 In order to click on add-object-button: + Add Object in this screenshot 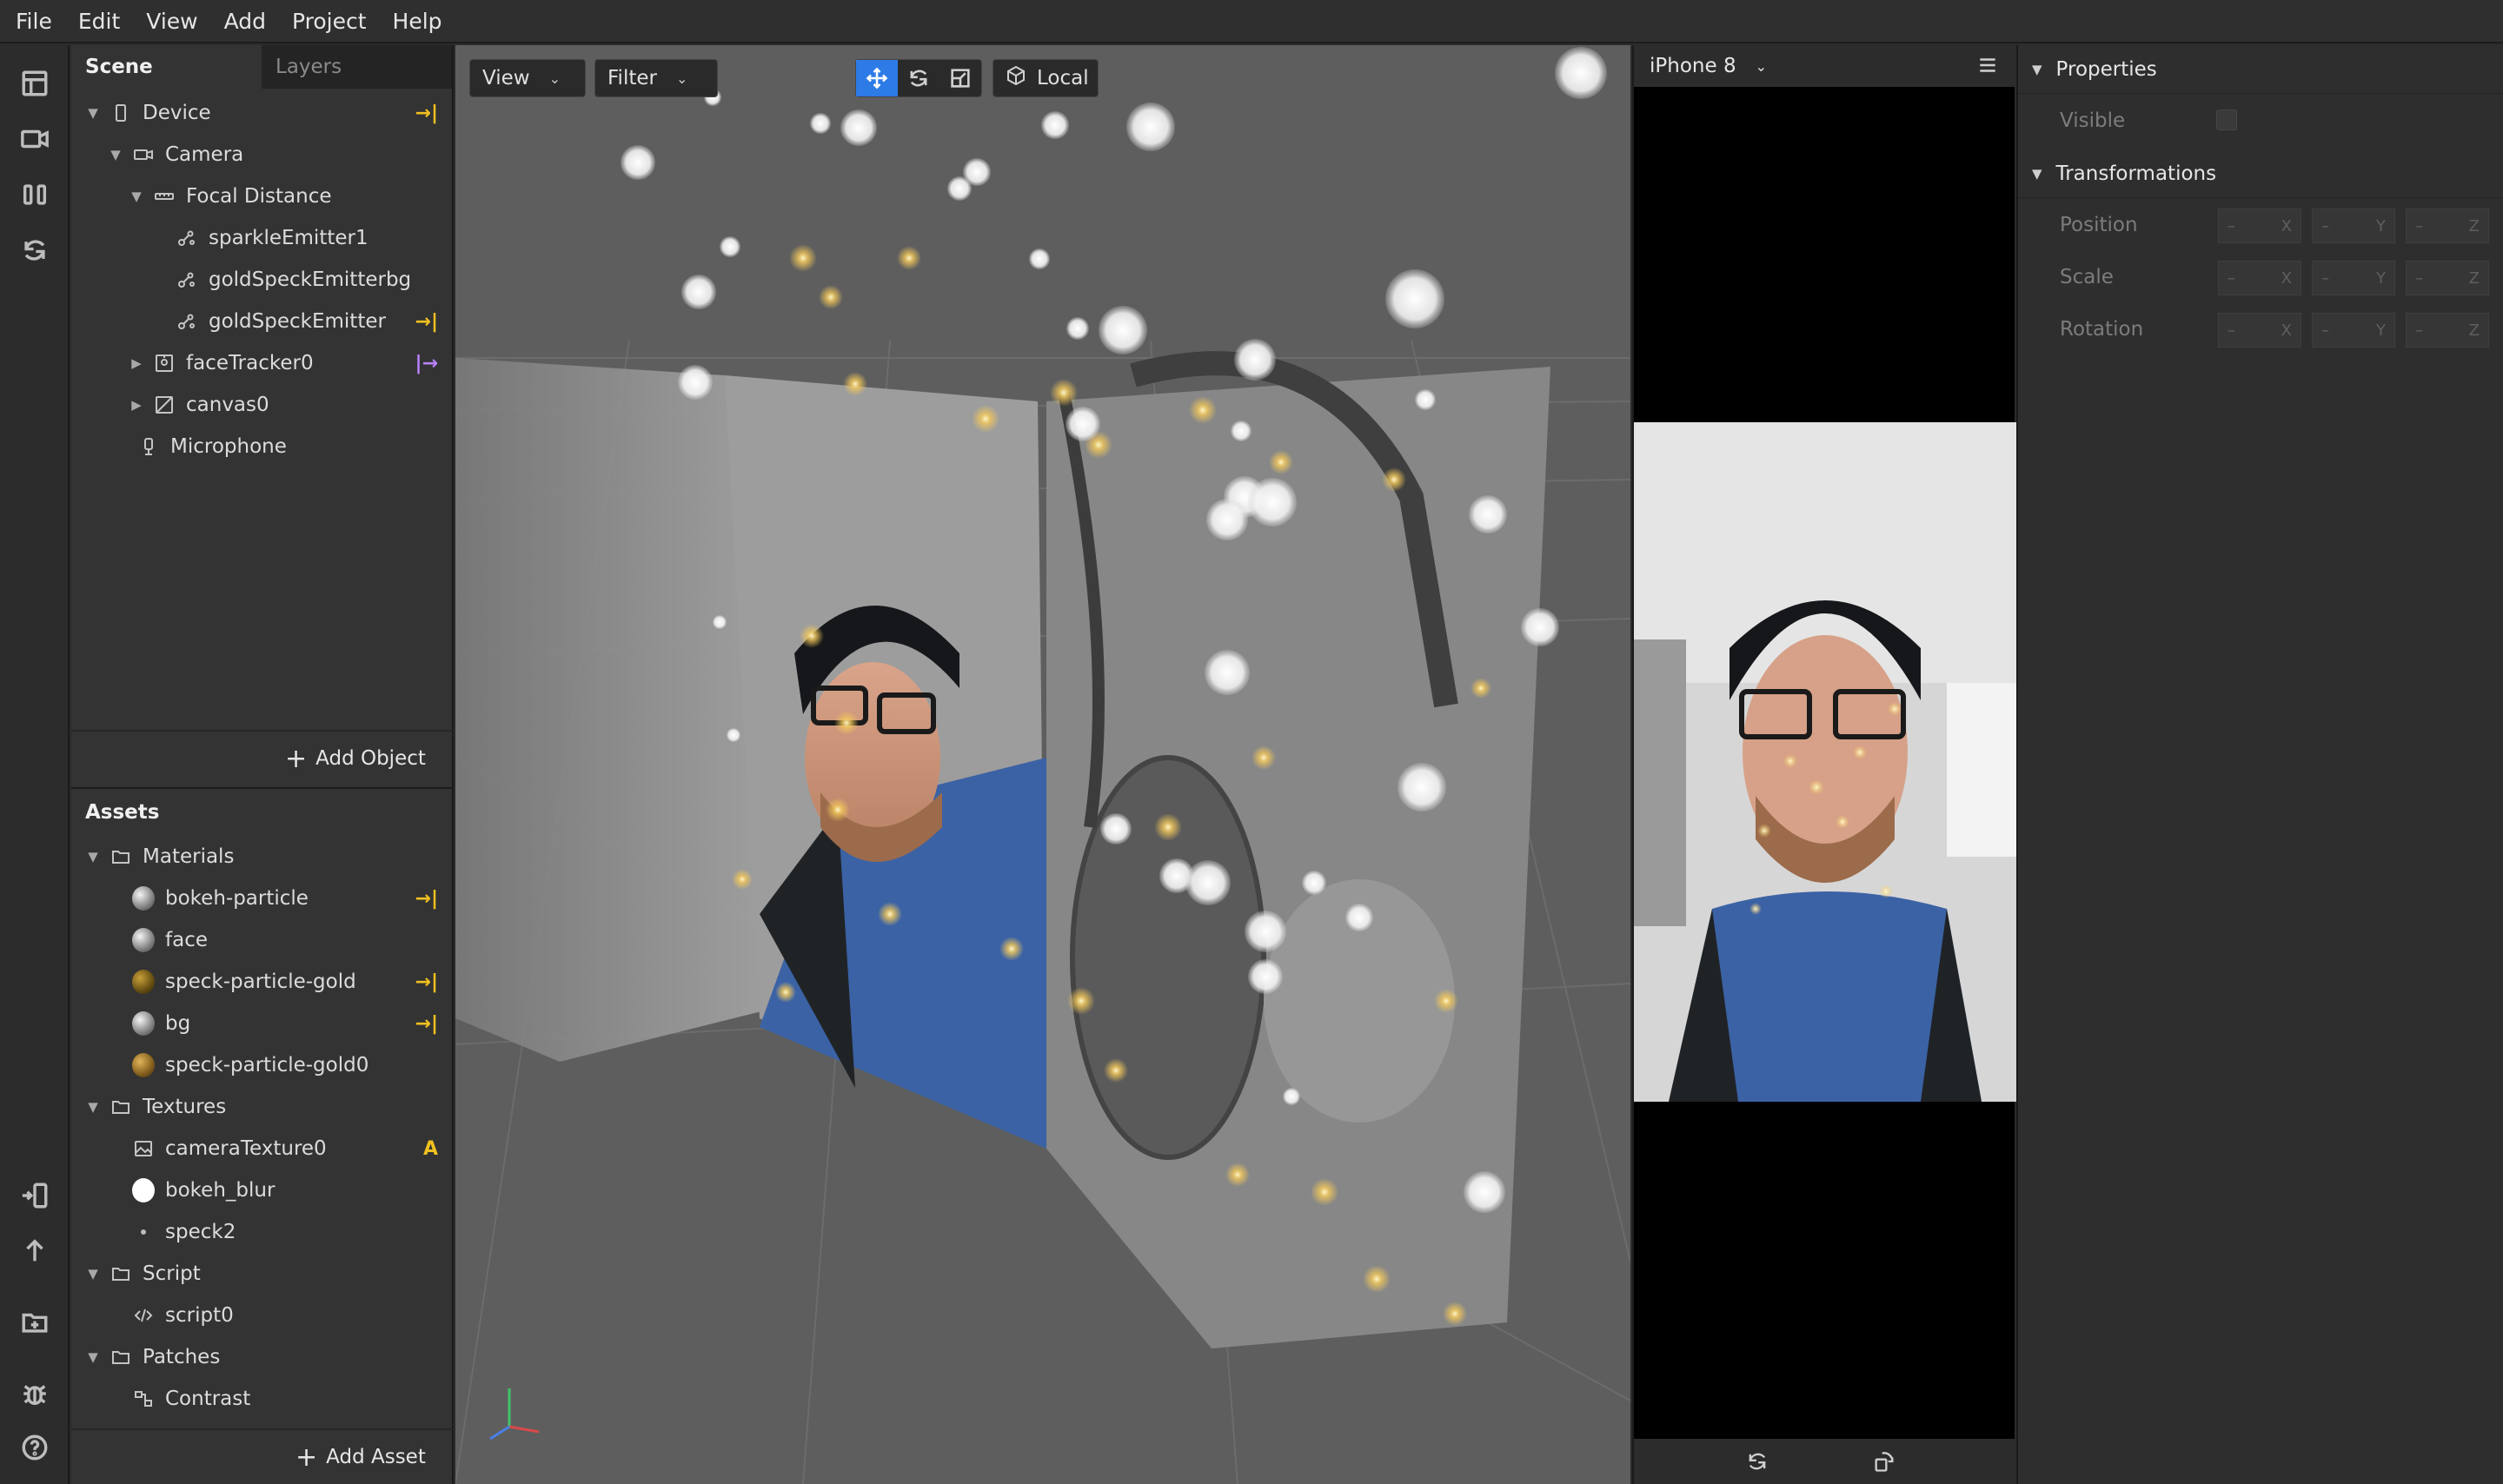, I will do `click(355, 758)`.